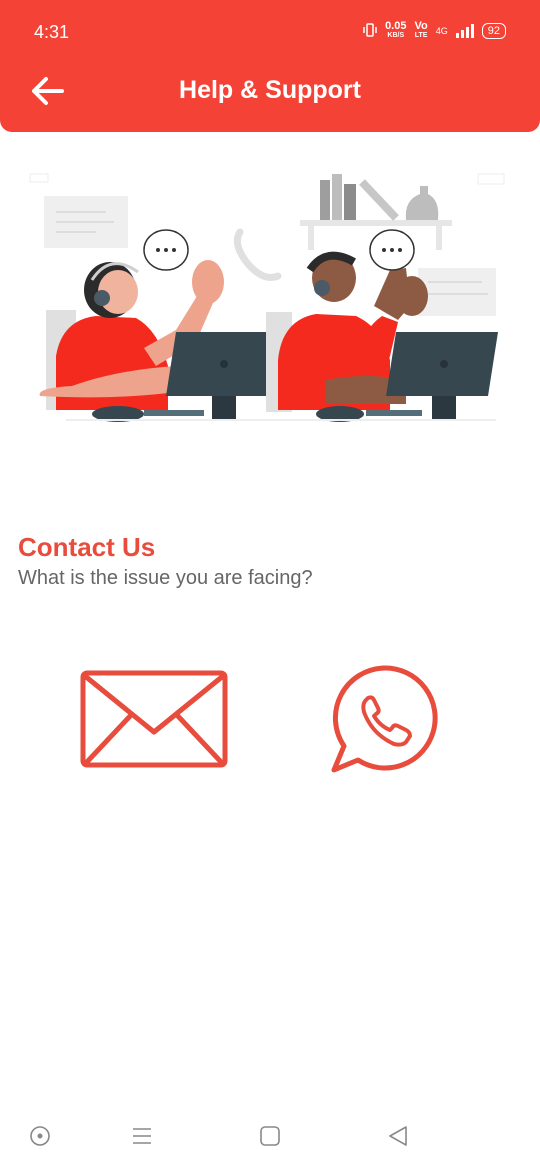  What do you see at coordinates (270, 90) in the screenshot?
I see `page-title: Help & Support` at bounding box center [270, 90].